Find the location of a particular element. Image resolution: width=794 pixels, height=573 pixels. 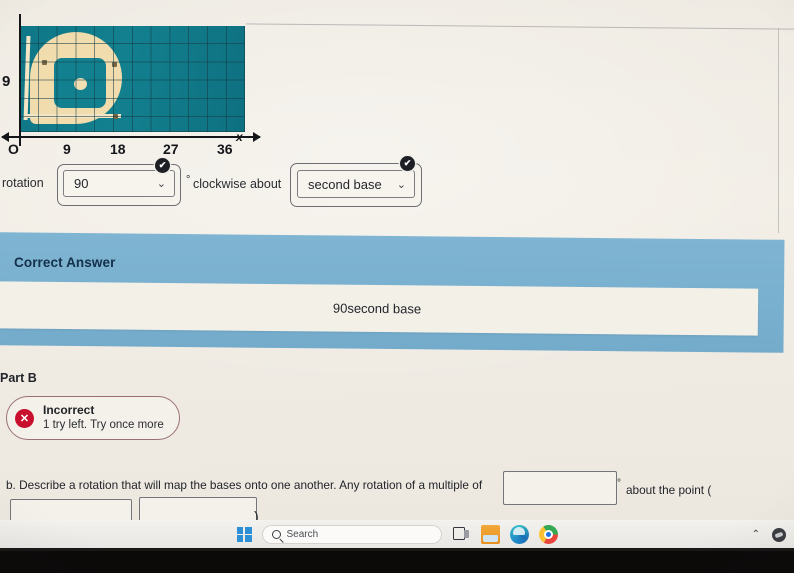

x-tick-27: 27 is located at coordinates (171, 149).